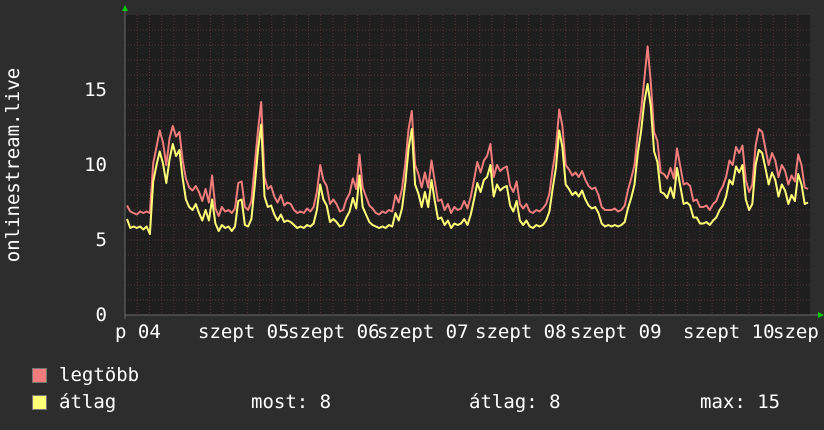 This screenshot has width=824, height=430. What do you see at coordinates (39, 402) in the screenshot?
I see `legend-swatch-average` at bounding box center [39, 402].